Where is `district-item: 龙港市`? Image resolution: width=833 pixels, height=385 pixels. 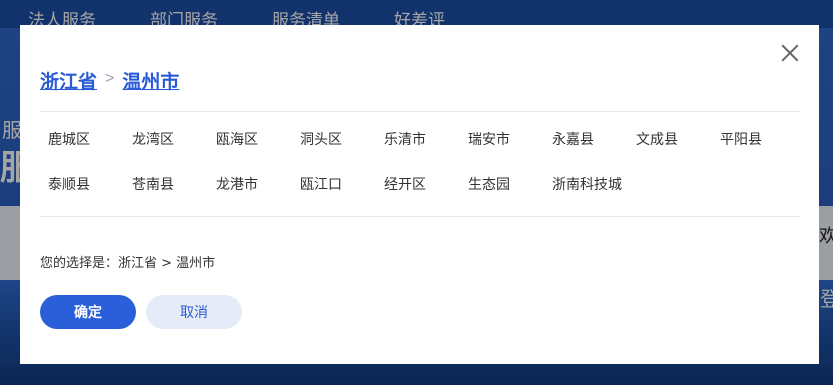 district-item: 龙港市 is located at coordinates (237, 184).